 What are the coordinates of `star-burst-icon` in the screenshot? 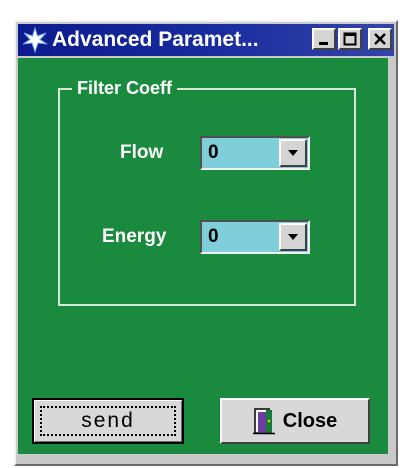 It's located at (35, 40).